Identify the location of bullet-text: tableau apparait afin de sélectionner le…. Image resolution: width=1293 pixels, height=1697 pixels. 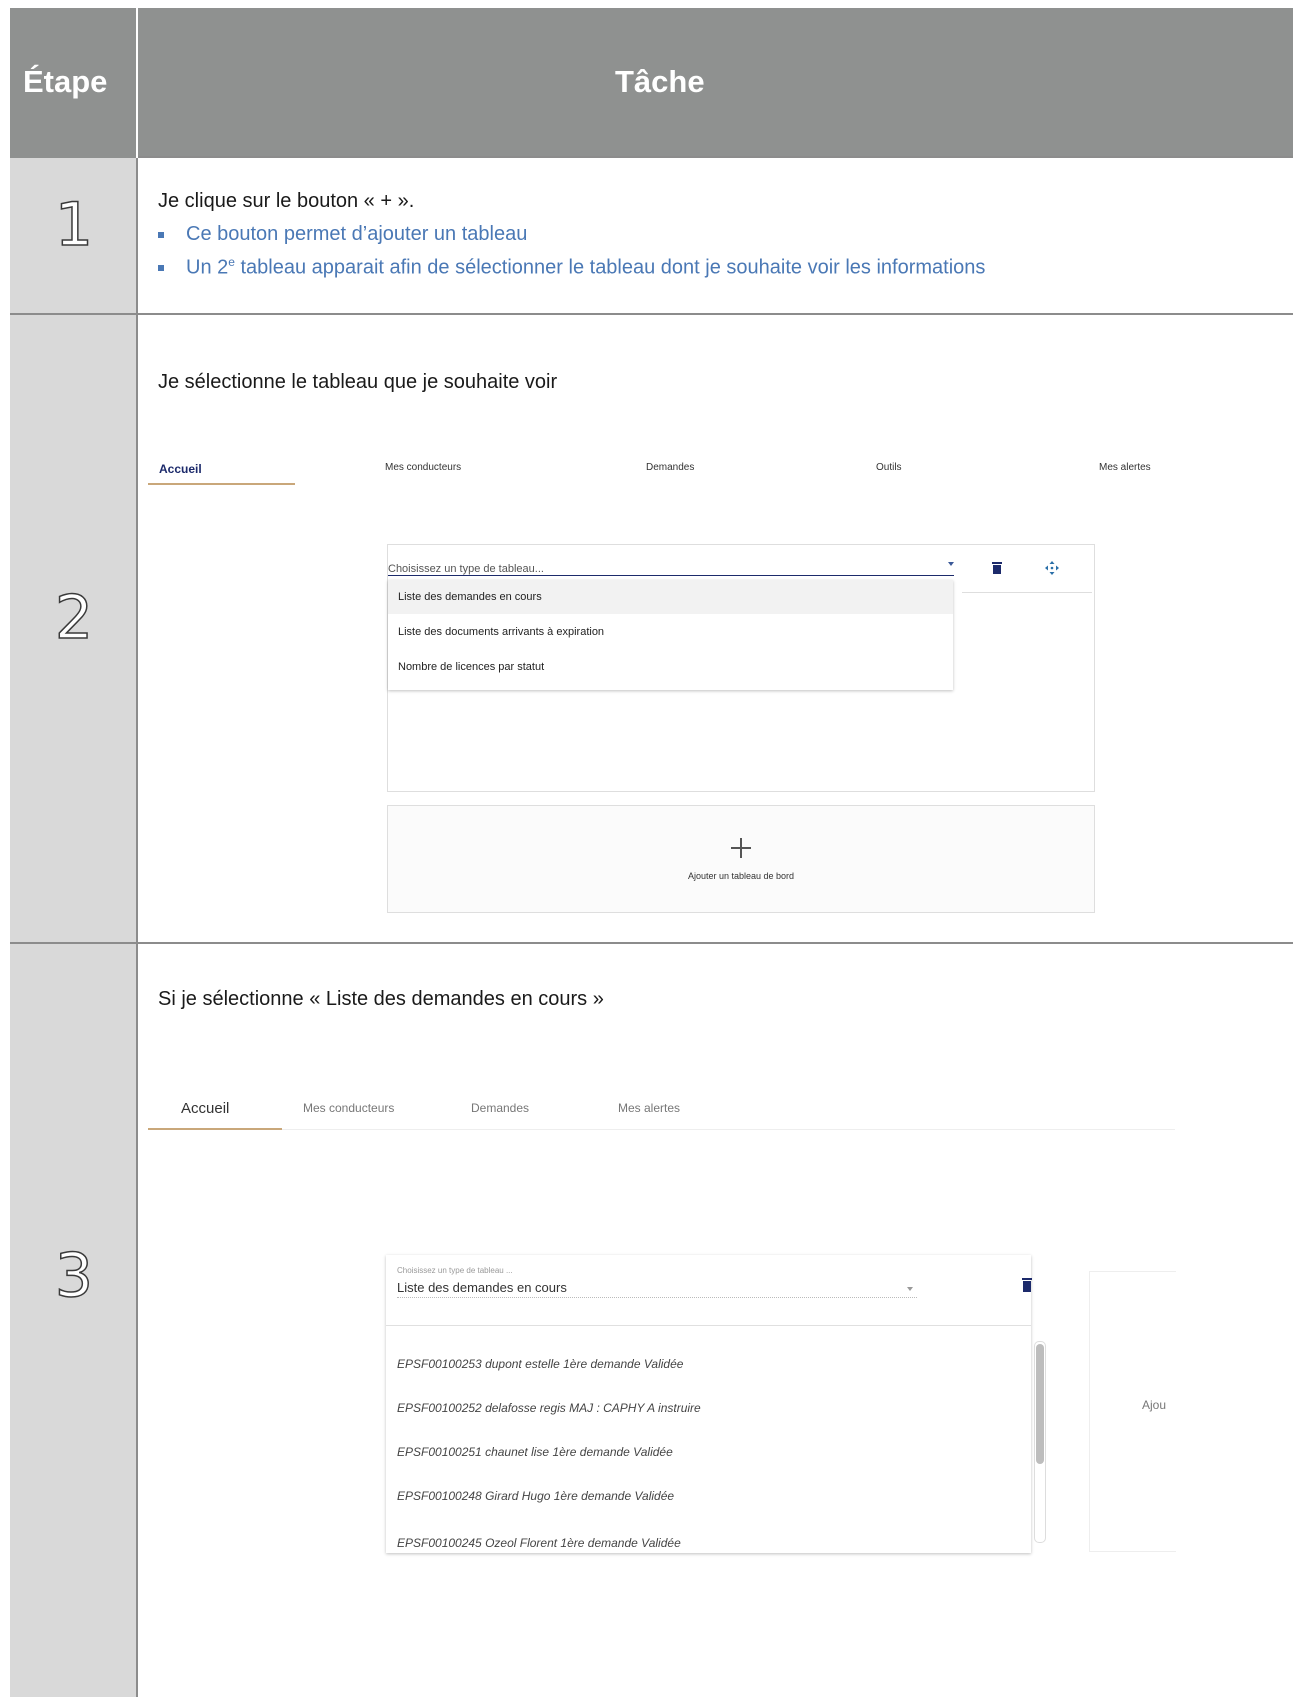
(613, 267).